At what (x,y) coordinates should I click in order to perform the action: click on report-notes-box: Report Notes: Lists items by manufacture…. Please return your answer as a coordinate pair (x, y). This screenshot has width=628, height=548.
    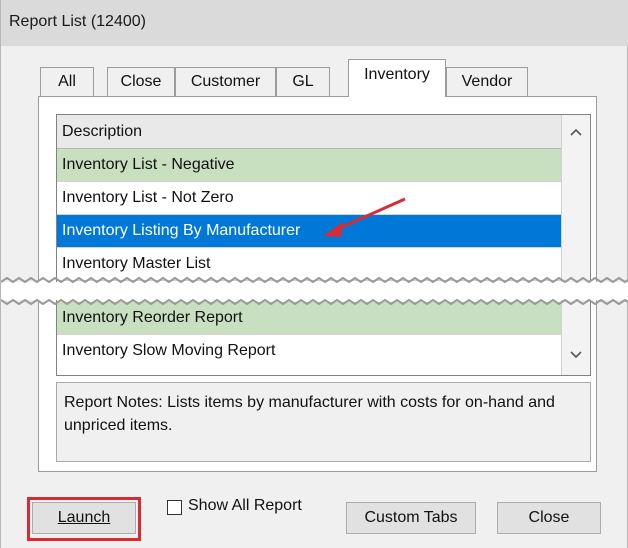
    Looking at the image, I should click on (323, 422).